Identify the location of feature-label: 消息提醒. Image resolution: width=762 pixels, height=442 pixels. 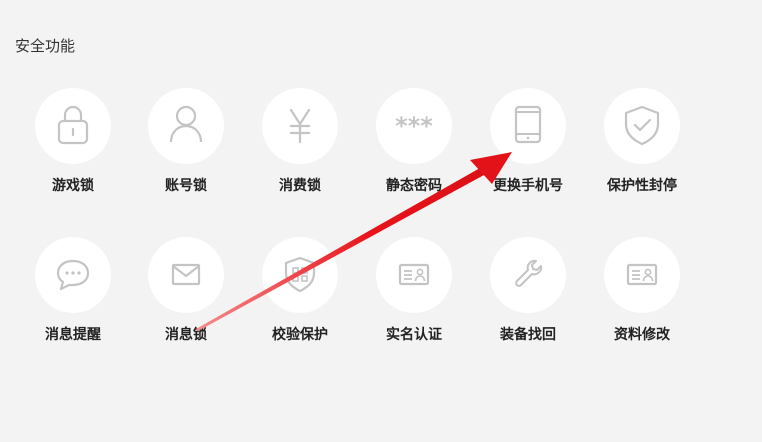
(73, 335).